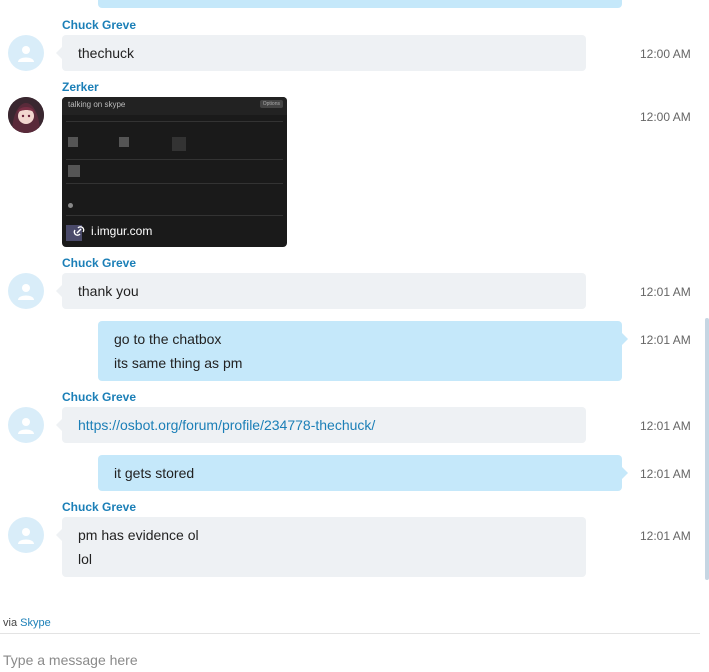 The width and height of the screenshot is (709, 672). I want to click on via-app-link: Skype, so click(35, 623).